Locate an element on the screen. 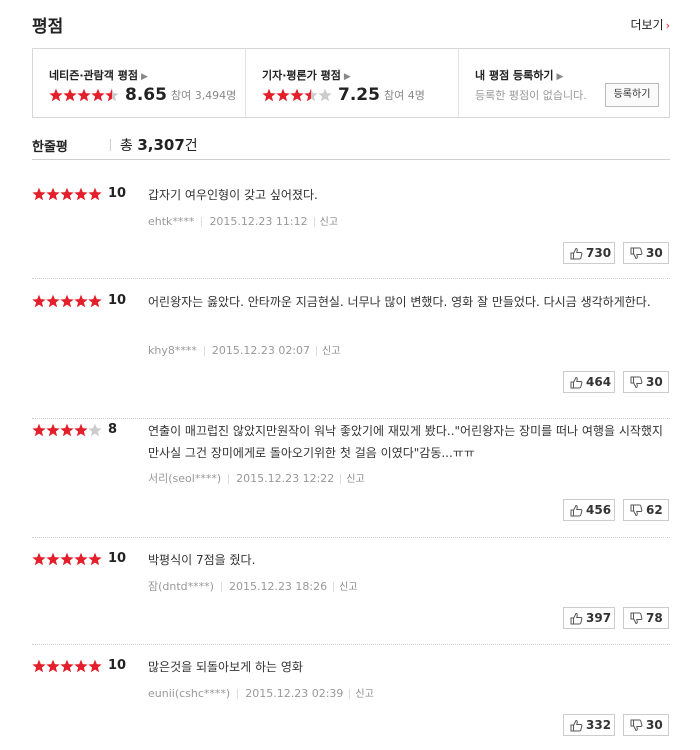 The height and width of the screenshot is (750, 700). my-rating-note: 등록한 평점이 없습니다. is located at coordinates (531, 95).